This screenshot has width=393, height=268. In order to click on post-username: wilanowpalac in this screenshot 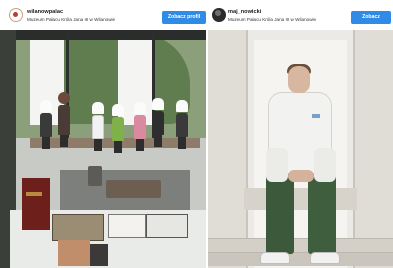, I will do `click(45, 12)`.